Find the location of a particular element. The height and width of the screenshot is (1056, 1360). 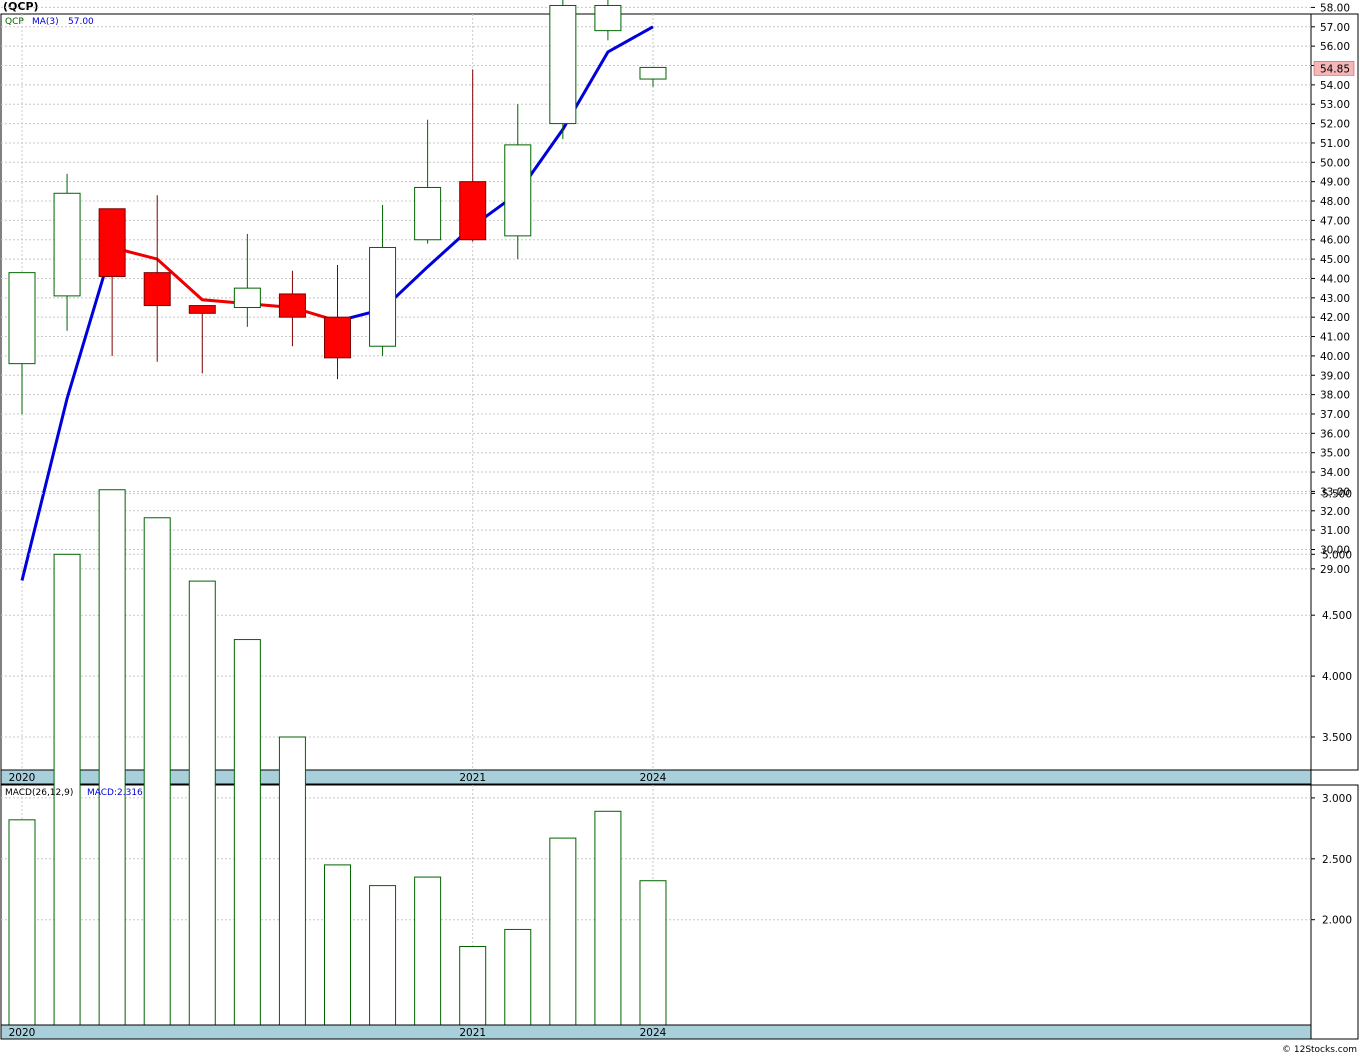

price-y-tick-label: 38.00 is located at coordinates (1335, 396).